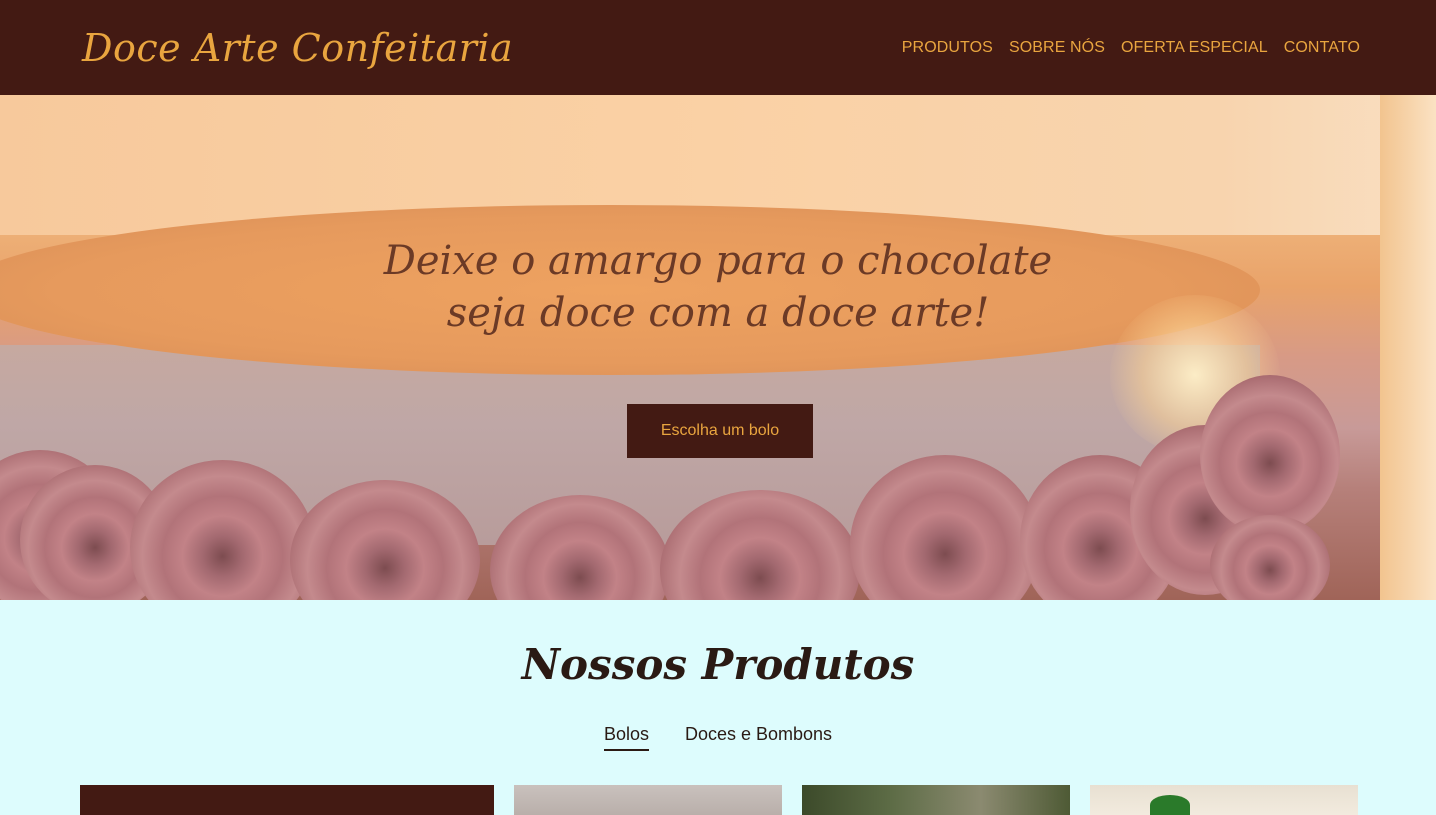 The image size is (1436, 815). What do you see at coordinates (1408, 347) in the screenshot?
I see `hero-right-wall` at bounding box center [1408, 347].